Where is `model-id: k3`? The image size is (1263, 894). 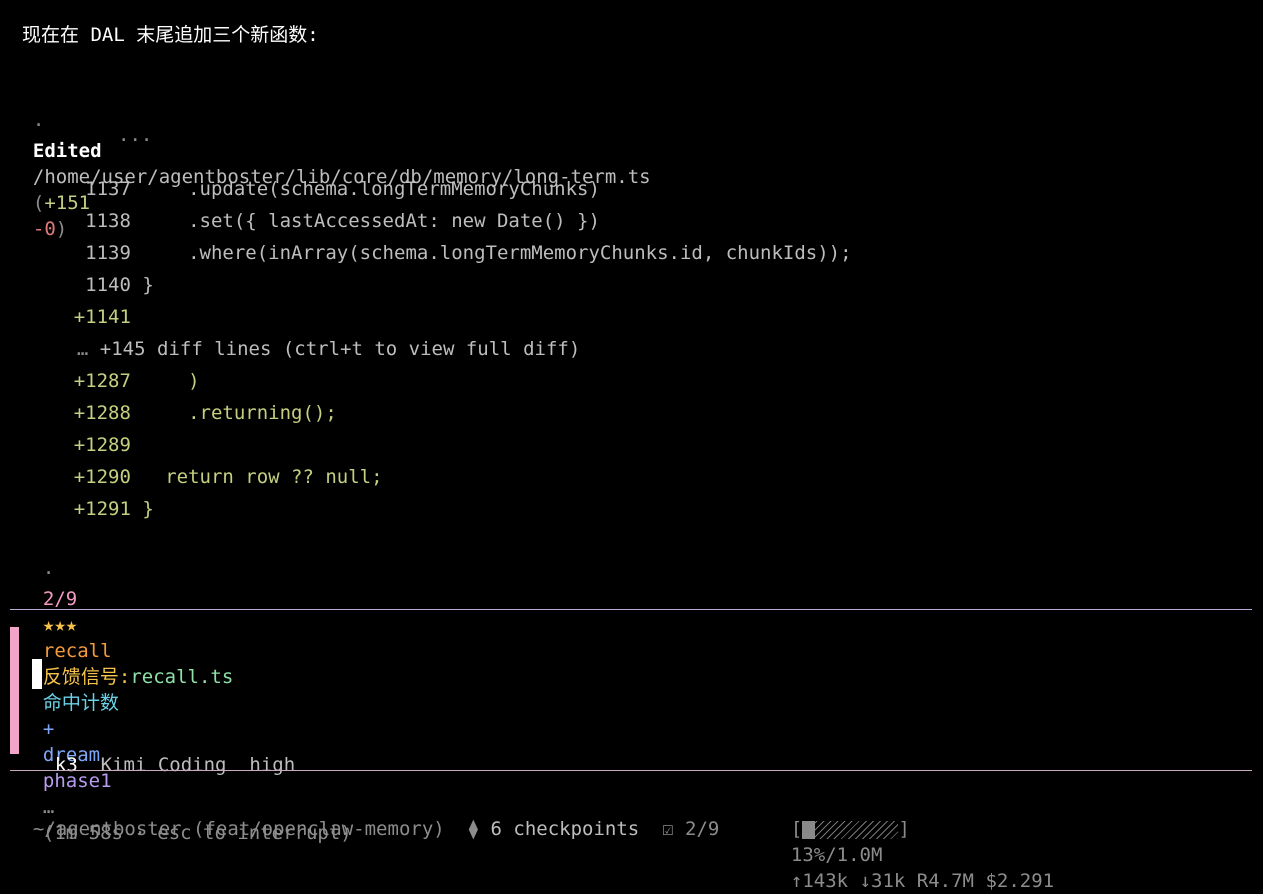
model-id: k3 is located at coordinates (66, 765).